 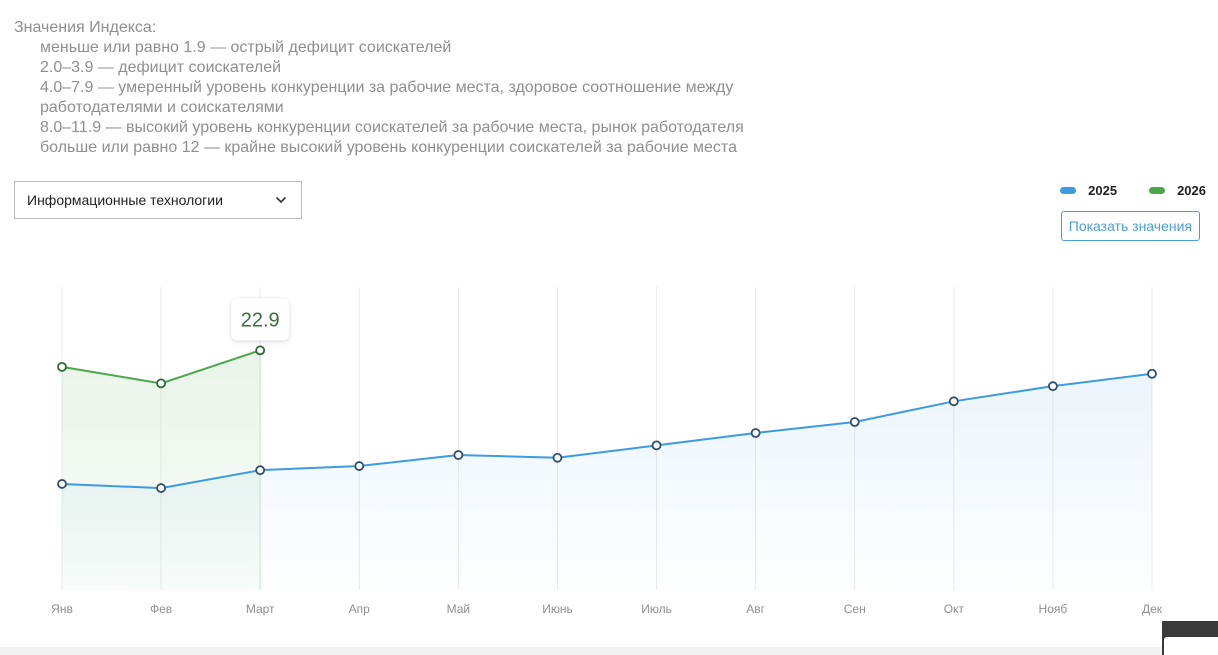 I want to click on x-axis-ticks: Янв Фев Март Апр Май Июнь Июль Авг Сен Окт Нояб Дек, so click(x=607, y=609).